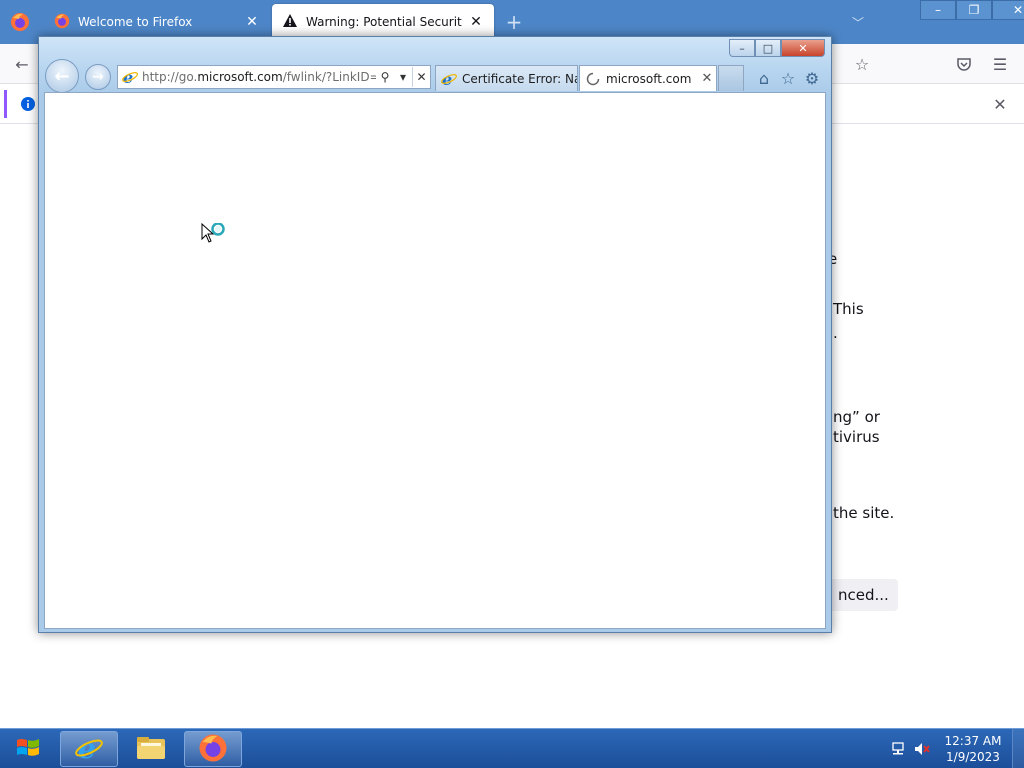 The image size is (1024, 768). Describe the element at coordinates (20, 22) in the screenshot. I see `firefox-menu-icon` at that location.